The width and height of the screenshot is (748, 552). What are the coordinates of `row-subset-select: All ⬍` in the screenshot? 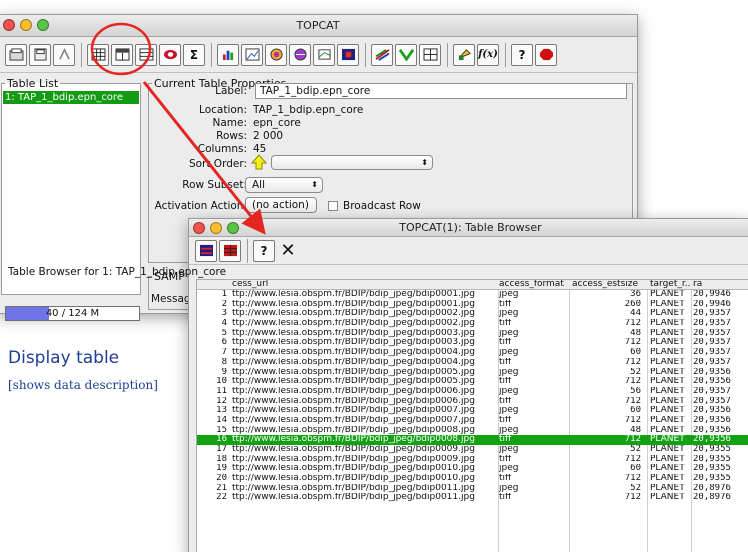 It's located at (284, 185).